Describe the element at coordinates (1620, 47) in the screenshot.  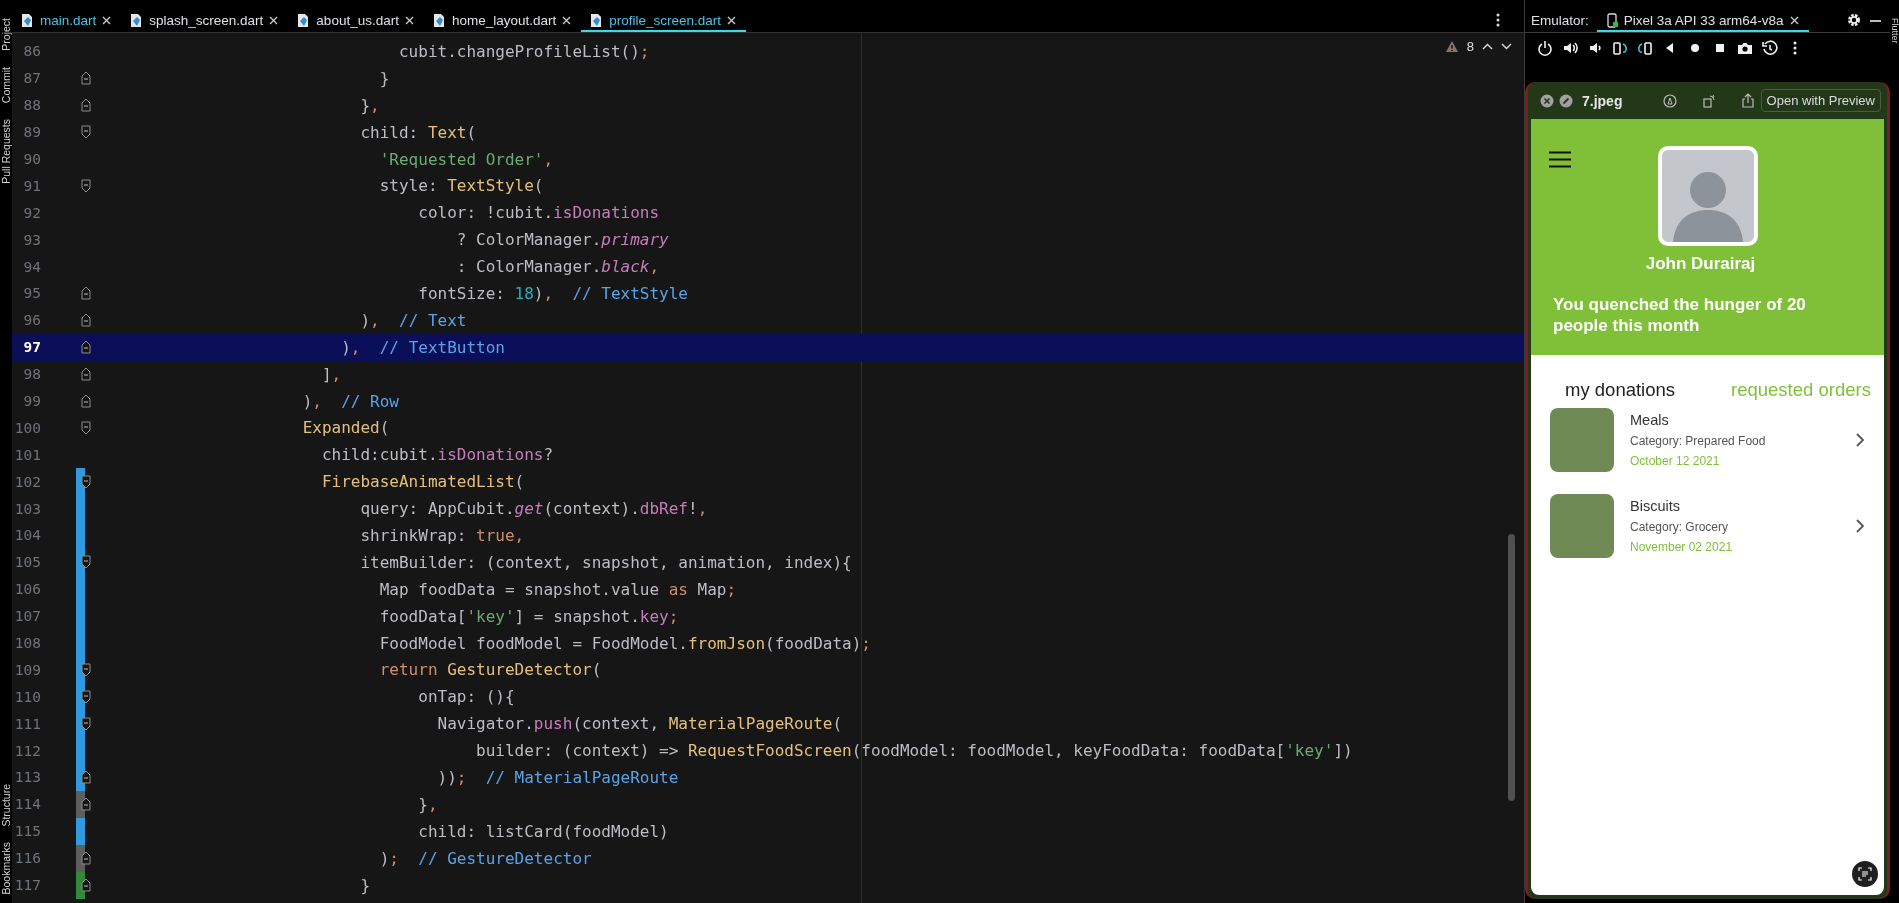
I see `rotate-left-icon` at that location.